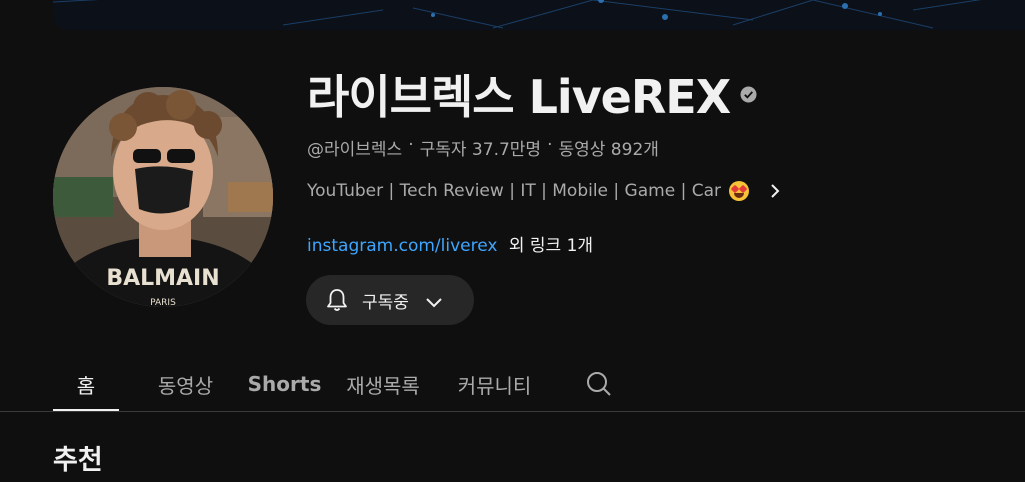 This screenshot has width=1025, height=482. What do you see at coordinates (551, 246) in the screenshot?
I see `more-links: 외 링크 1개` at bounding box center [551, 246].